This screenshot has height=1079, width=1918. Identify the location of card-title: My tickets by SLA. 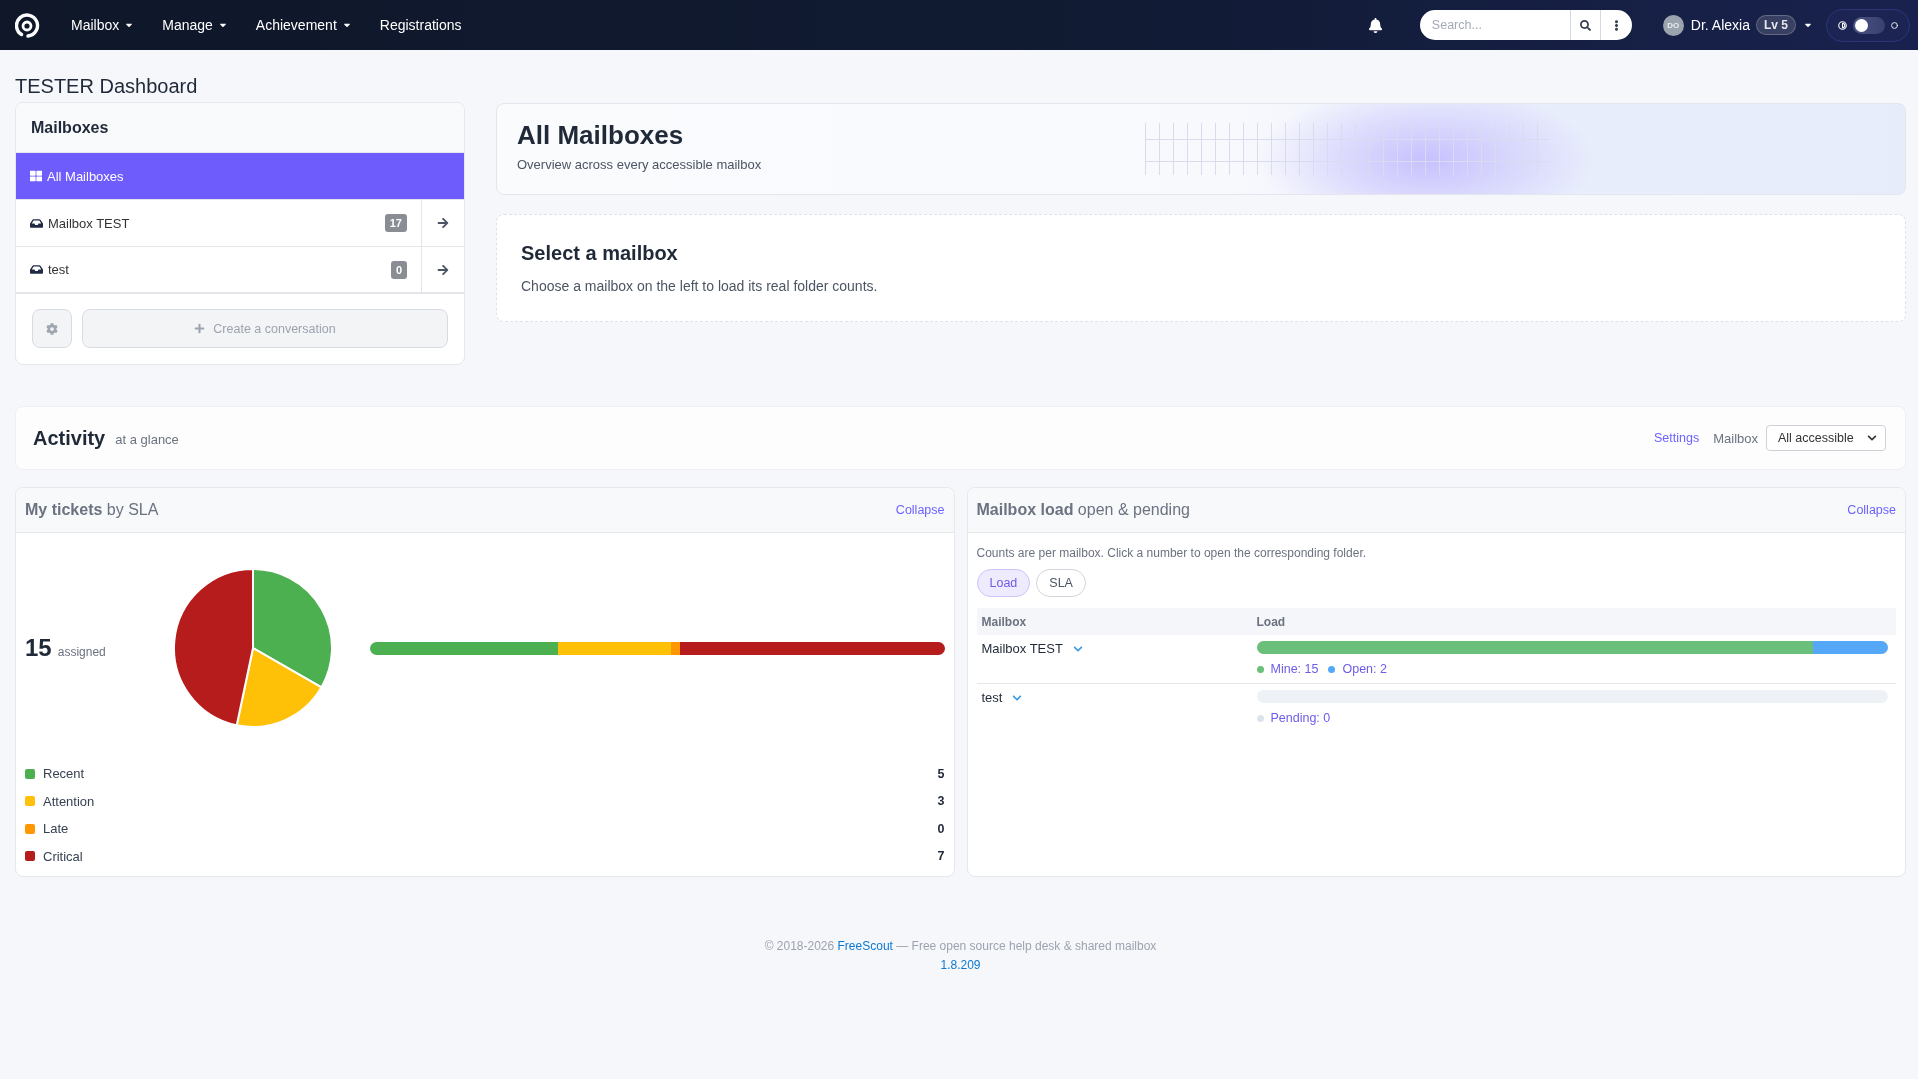
(92, 510).